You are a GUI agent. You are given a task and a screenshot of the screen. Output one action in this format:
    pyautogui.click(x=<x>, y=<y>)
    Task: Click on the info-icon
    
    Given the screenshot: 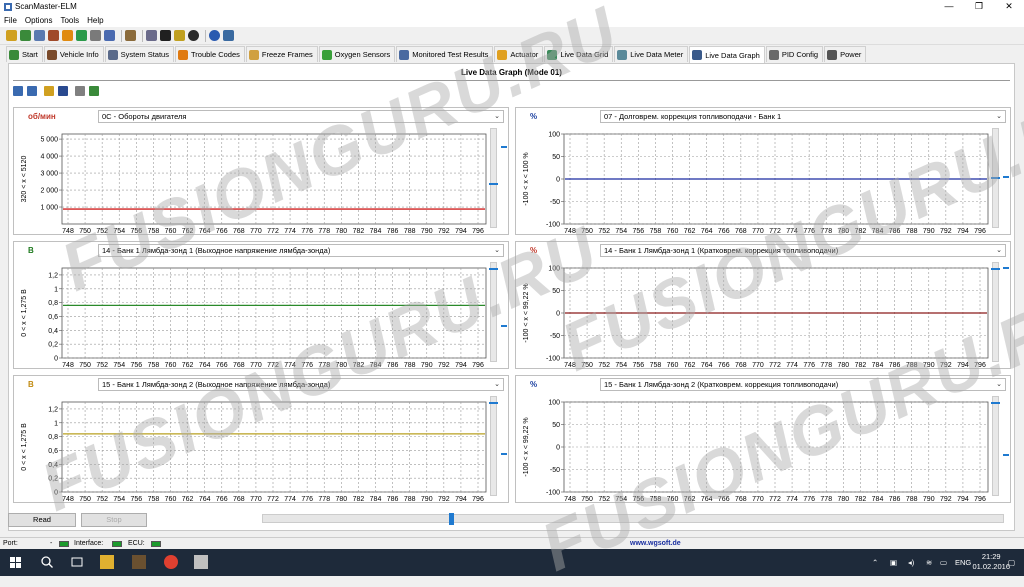 What is the action you would take?
    pyautogui.click(x=214, y=35)
    